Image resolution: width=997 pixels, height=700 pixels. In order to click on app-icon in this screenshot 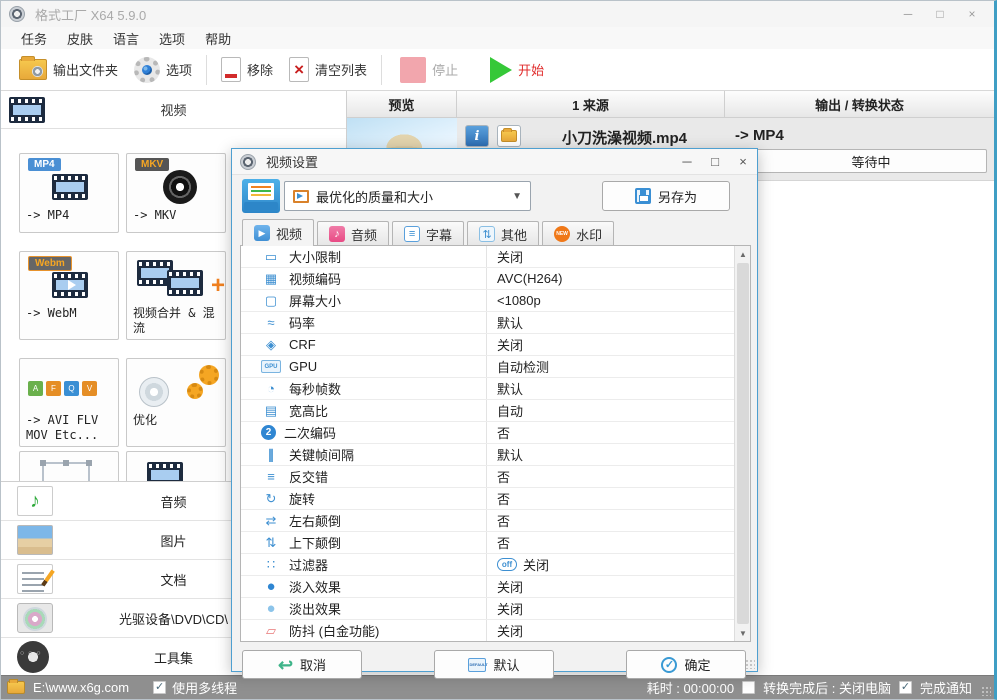, I will do `click(17, 14)`.